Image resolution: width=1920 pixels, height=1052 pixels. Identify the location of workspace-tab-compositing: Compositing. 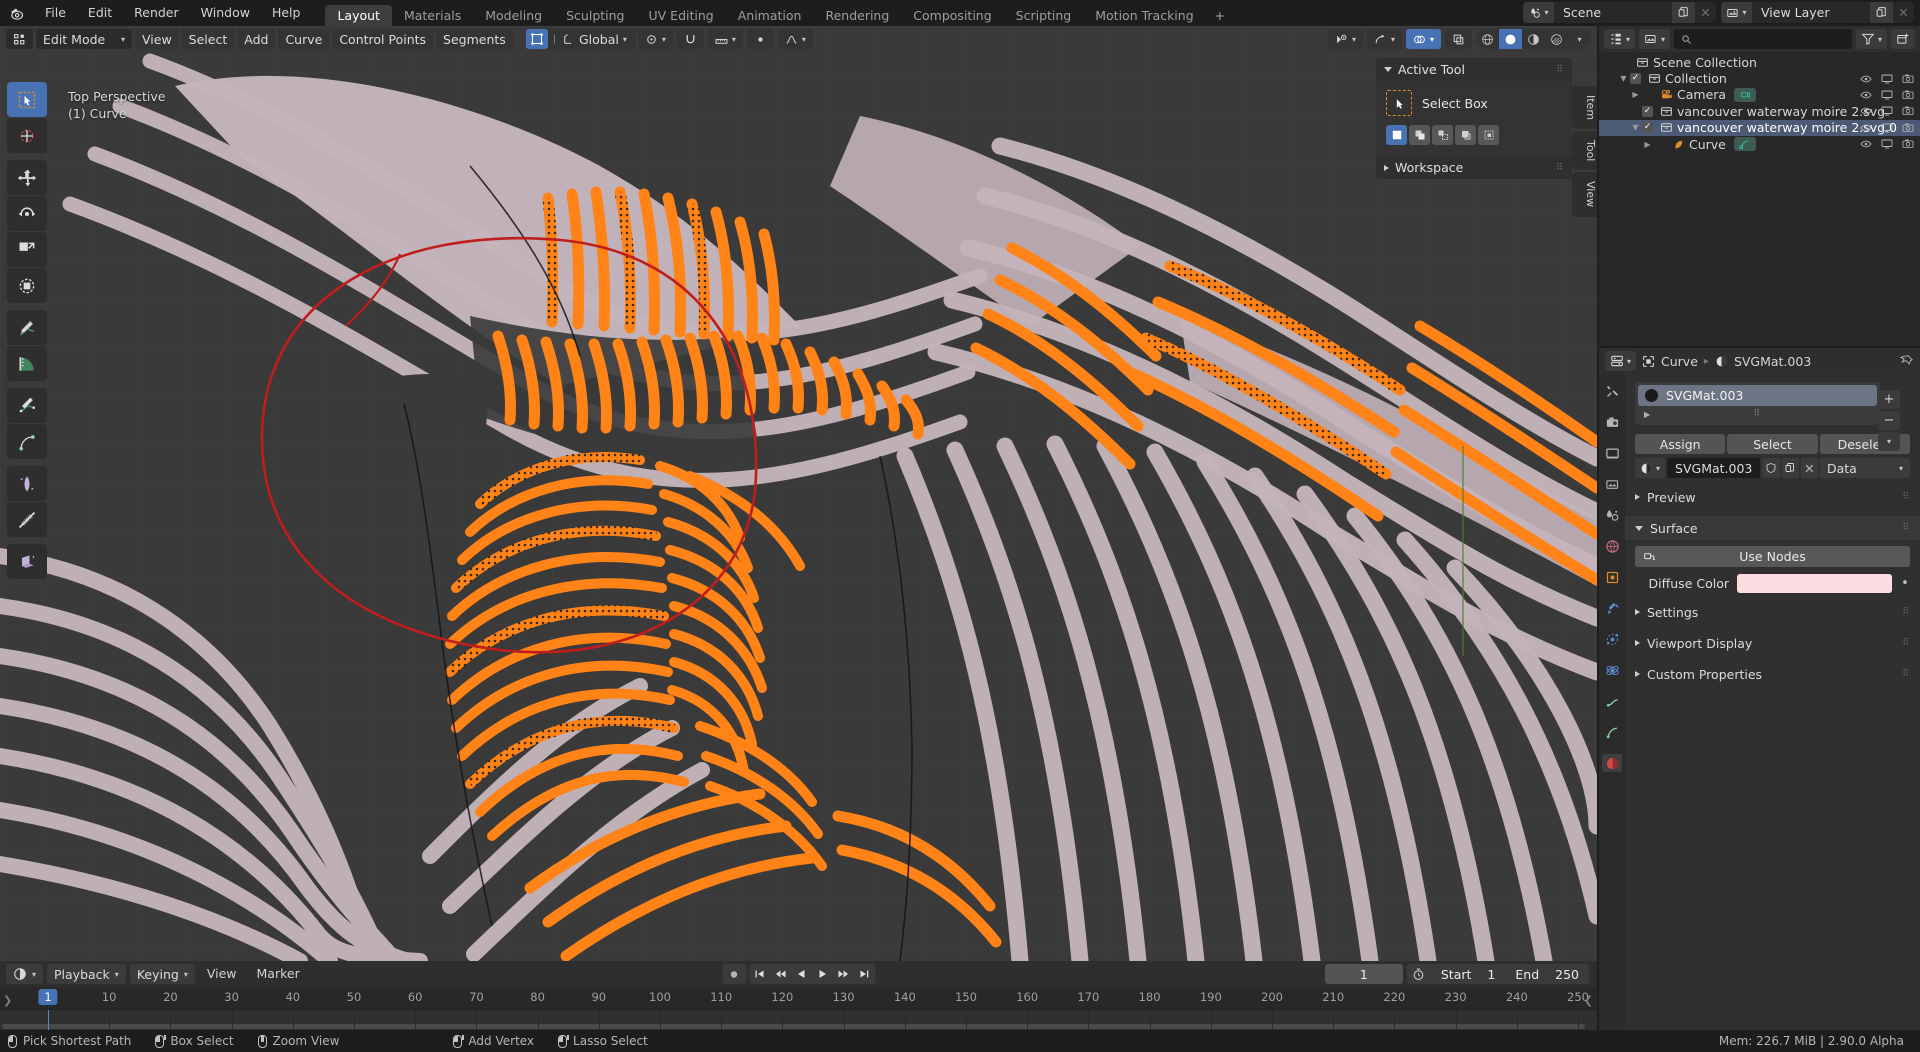
(952, 15).